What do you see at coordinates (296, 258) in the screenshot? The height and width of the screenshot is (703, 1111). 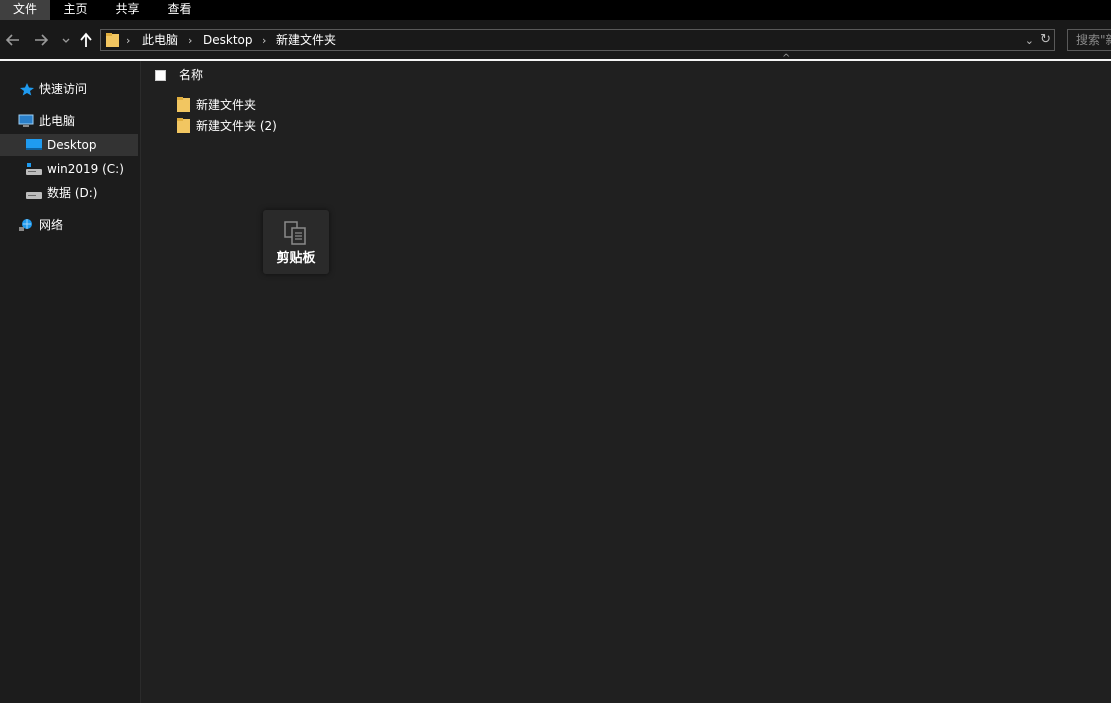 I see `clipboard-label: 剪贴板` at bounding box center [296, 258].